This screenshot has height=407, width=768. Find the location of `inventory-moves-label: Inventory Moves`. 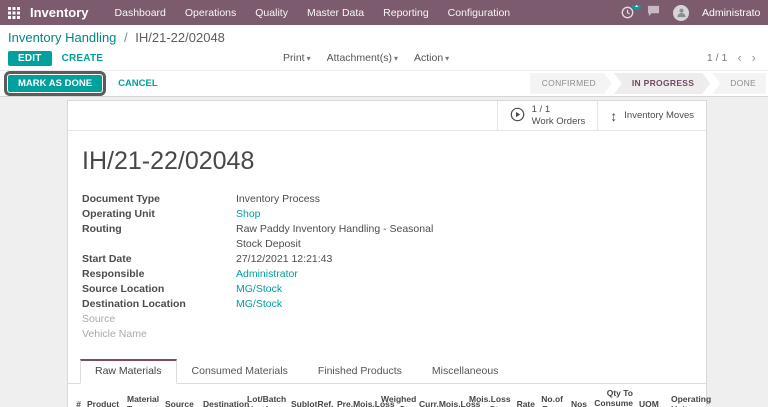

inventory-moves-label: Inventory Moves is located at coordinates (659, 115).